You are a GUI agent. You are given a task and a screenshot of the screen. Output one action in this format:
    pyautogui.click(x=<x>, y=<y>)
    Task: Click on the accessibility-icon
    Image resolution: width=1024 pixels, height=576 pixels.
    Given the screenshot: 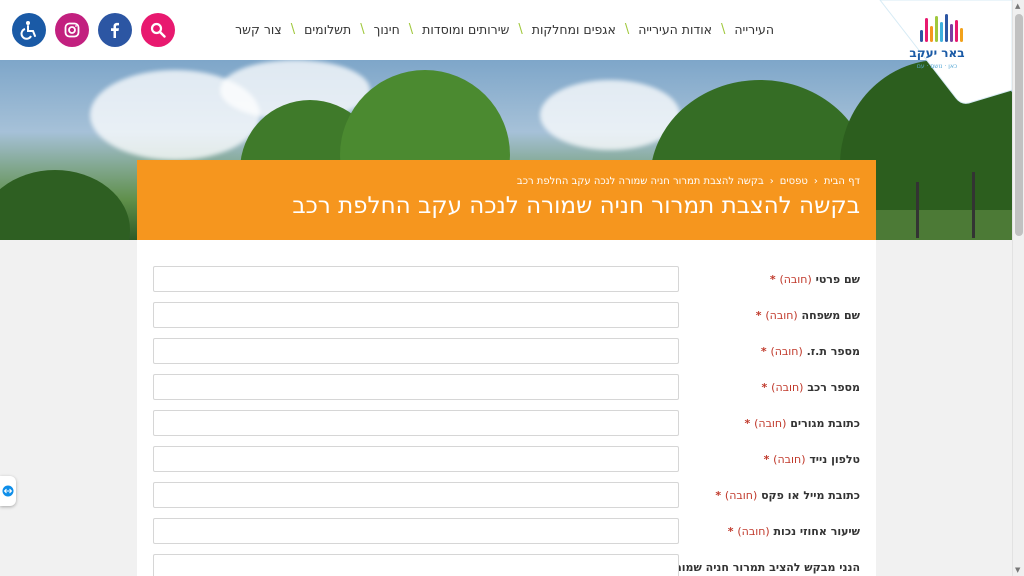 What is the action you would take?
    pyautogui.click(x=29, y=30)
    